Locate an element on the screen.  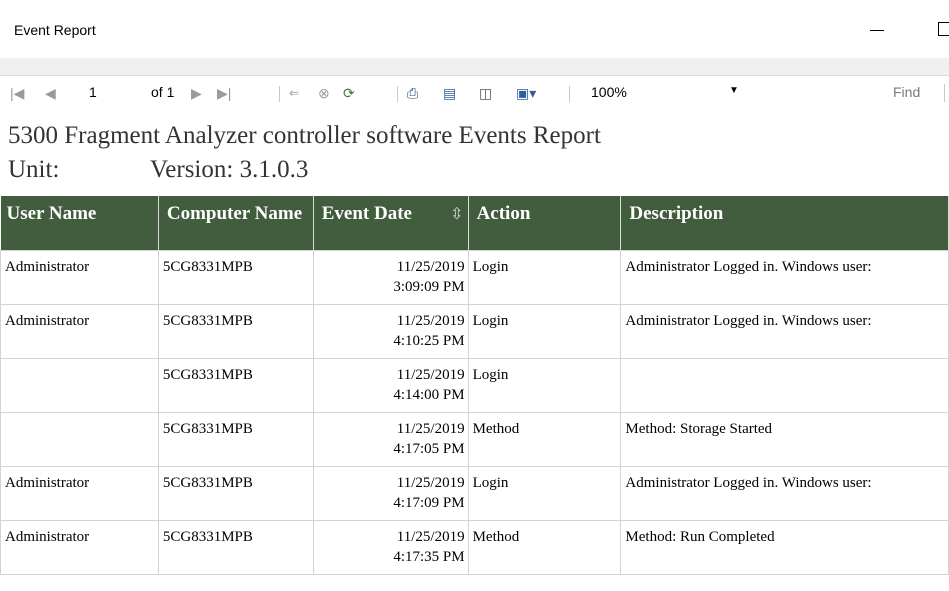
table-row: 5CG8331MPB 11/25/2019 4:14:00 PM Login is located at coordinates (474, 385).